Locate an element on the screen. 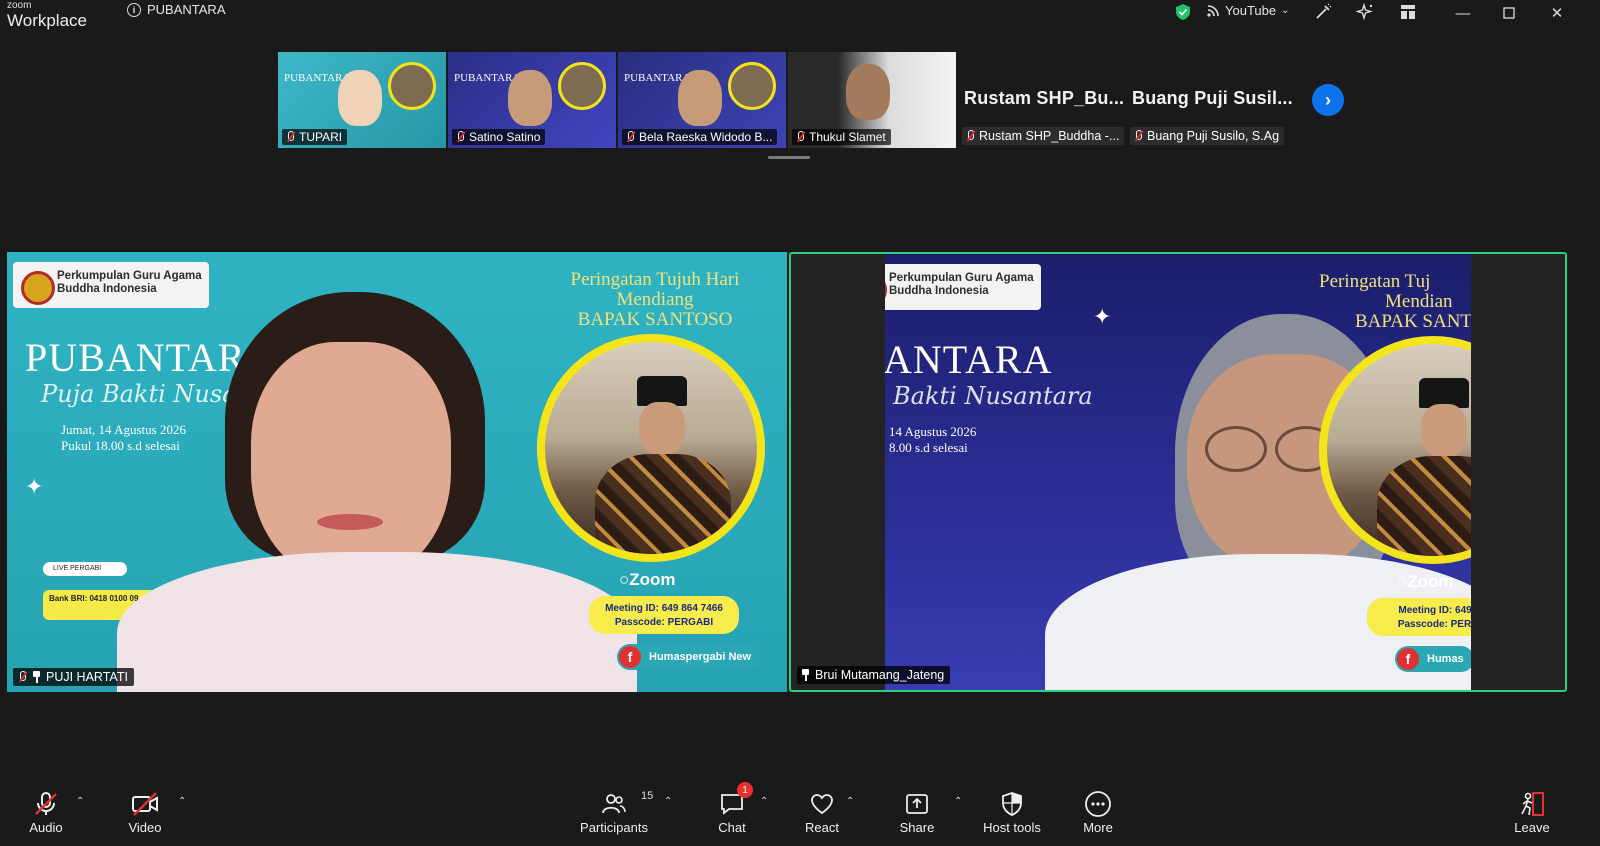 The width and height of the screenshot is (1600, 846). live-stream-indicator: YouTube ⌄ is located at coordinates (1247, 10).